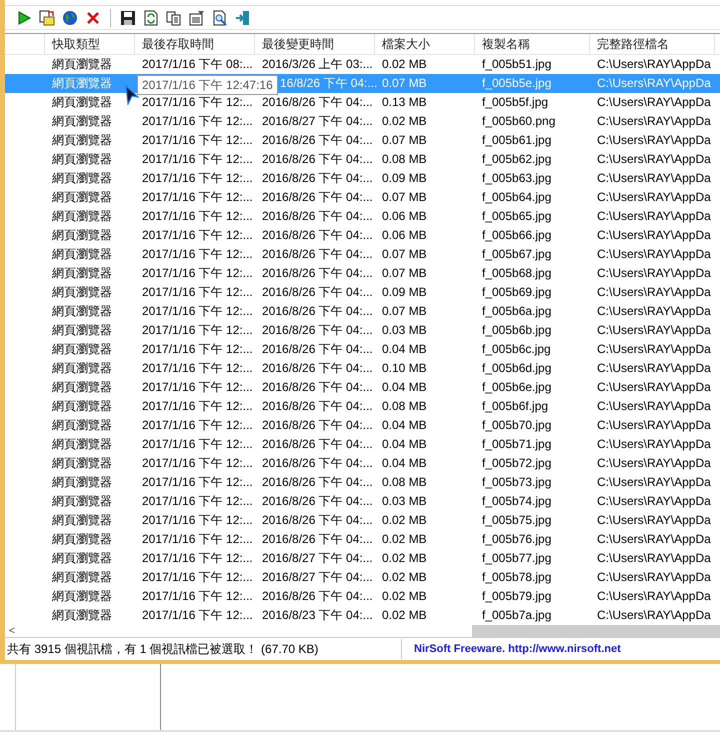  What do you see at coordinates (517, 463) in the screenshot?
I see `table-cell: f_005b72.jpg` at bounding box center [517, 463].